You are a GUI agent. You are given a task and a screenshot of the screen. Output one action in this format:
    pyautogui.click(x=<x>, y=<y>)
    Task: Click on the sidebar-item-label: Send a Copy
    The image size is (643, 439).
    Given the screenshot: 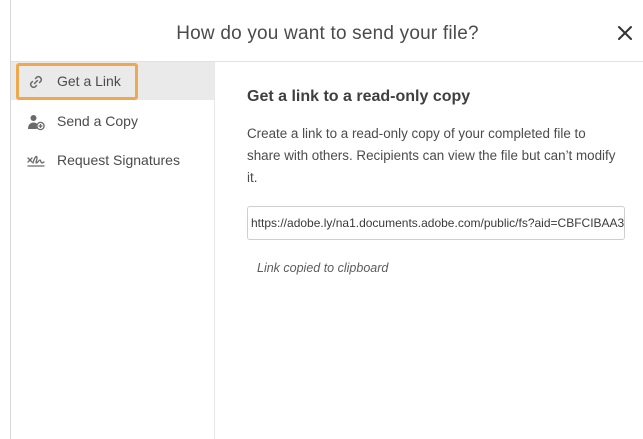 What is the action you would take?
    pyautogui.click(x=97, y=121)
    